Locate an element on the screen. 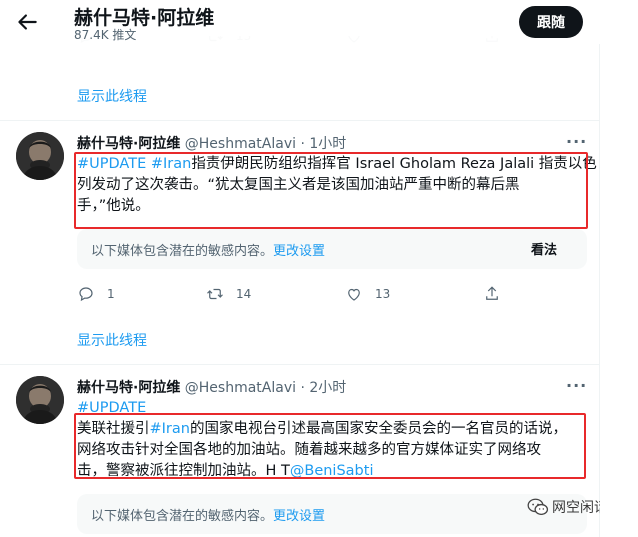 Image resolution: width=638 pixels, height=537 pixels. tweet-time: · 1小时 is located at coordinates (323, 144).